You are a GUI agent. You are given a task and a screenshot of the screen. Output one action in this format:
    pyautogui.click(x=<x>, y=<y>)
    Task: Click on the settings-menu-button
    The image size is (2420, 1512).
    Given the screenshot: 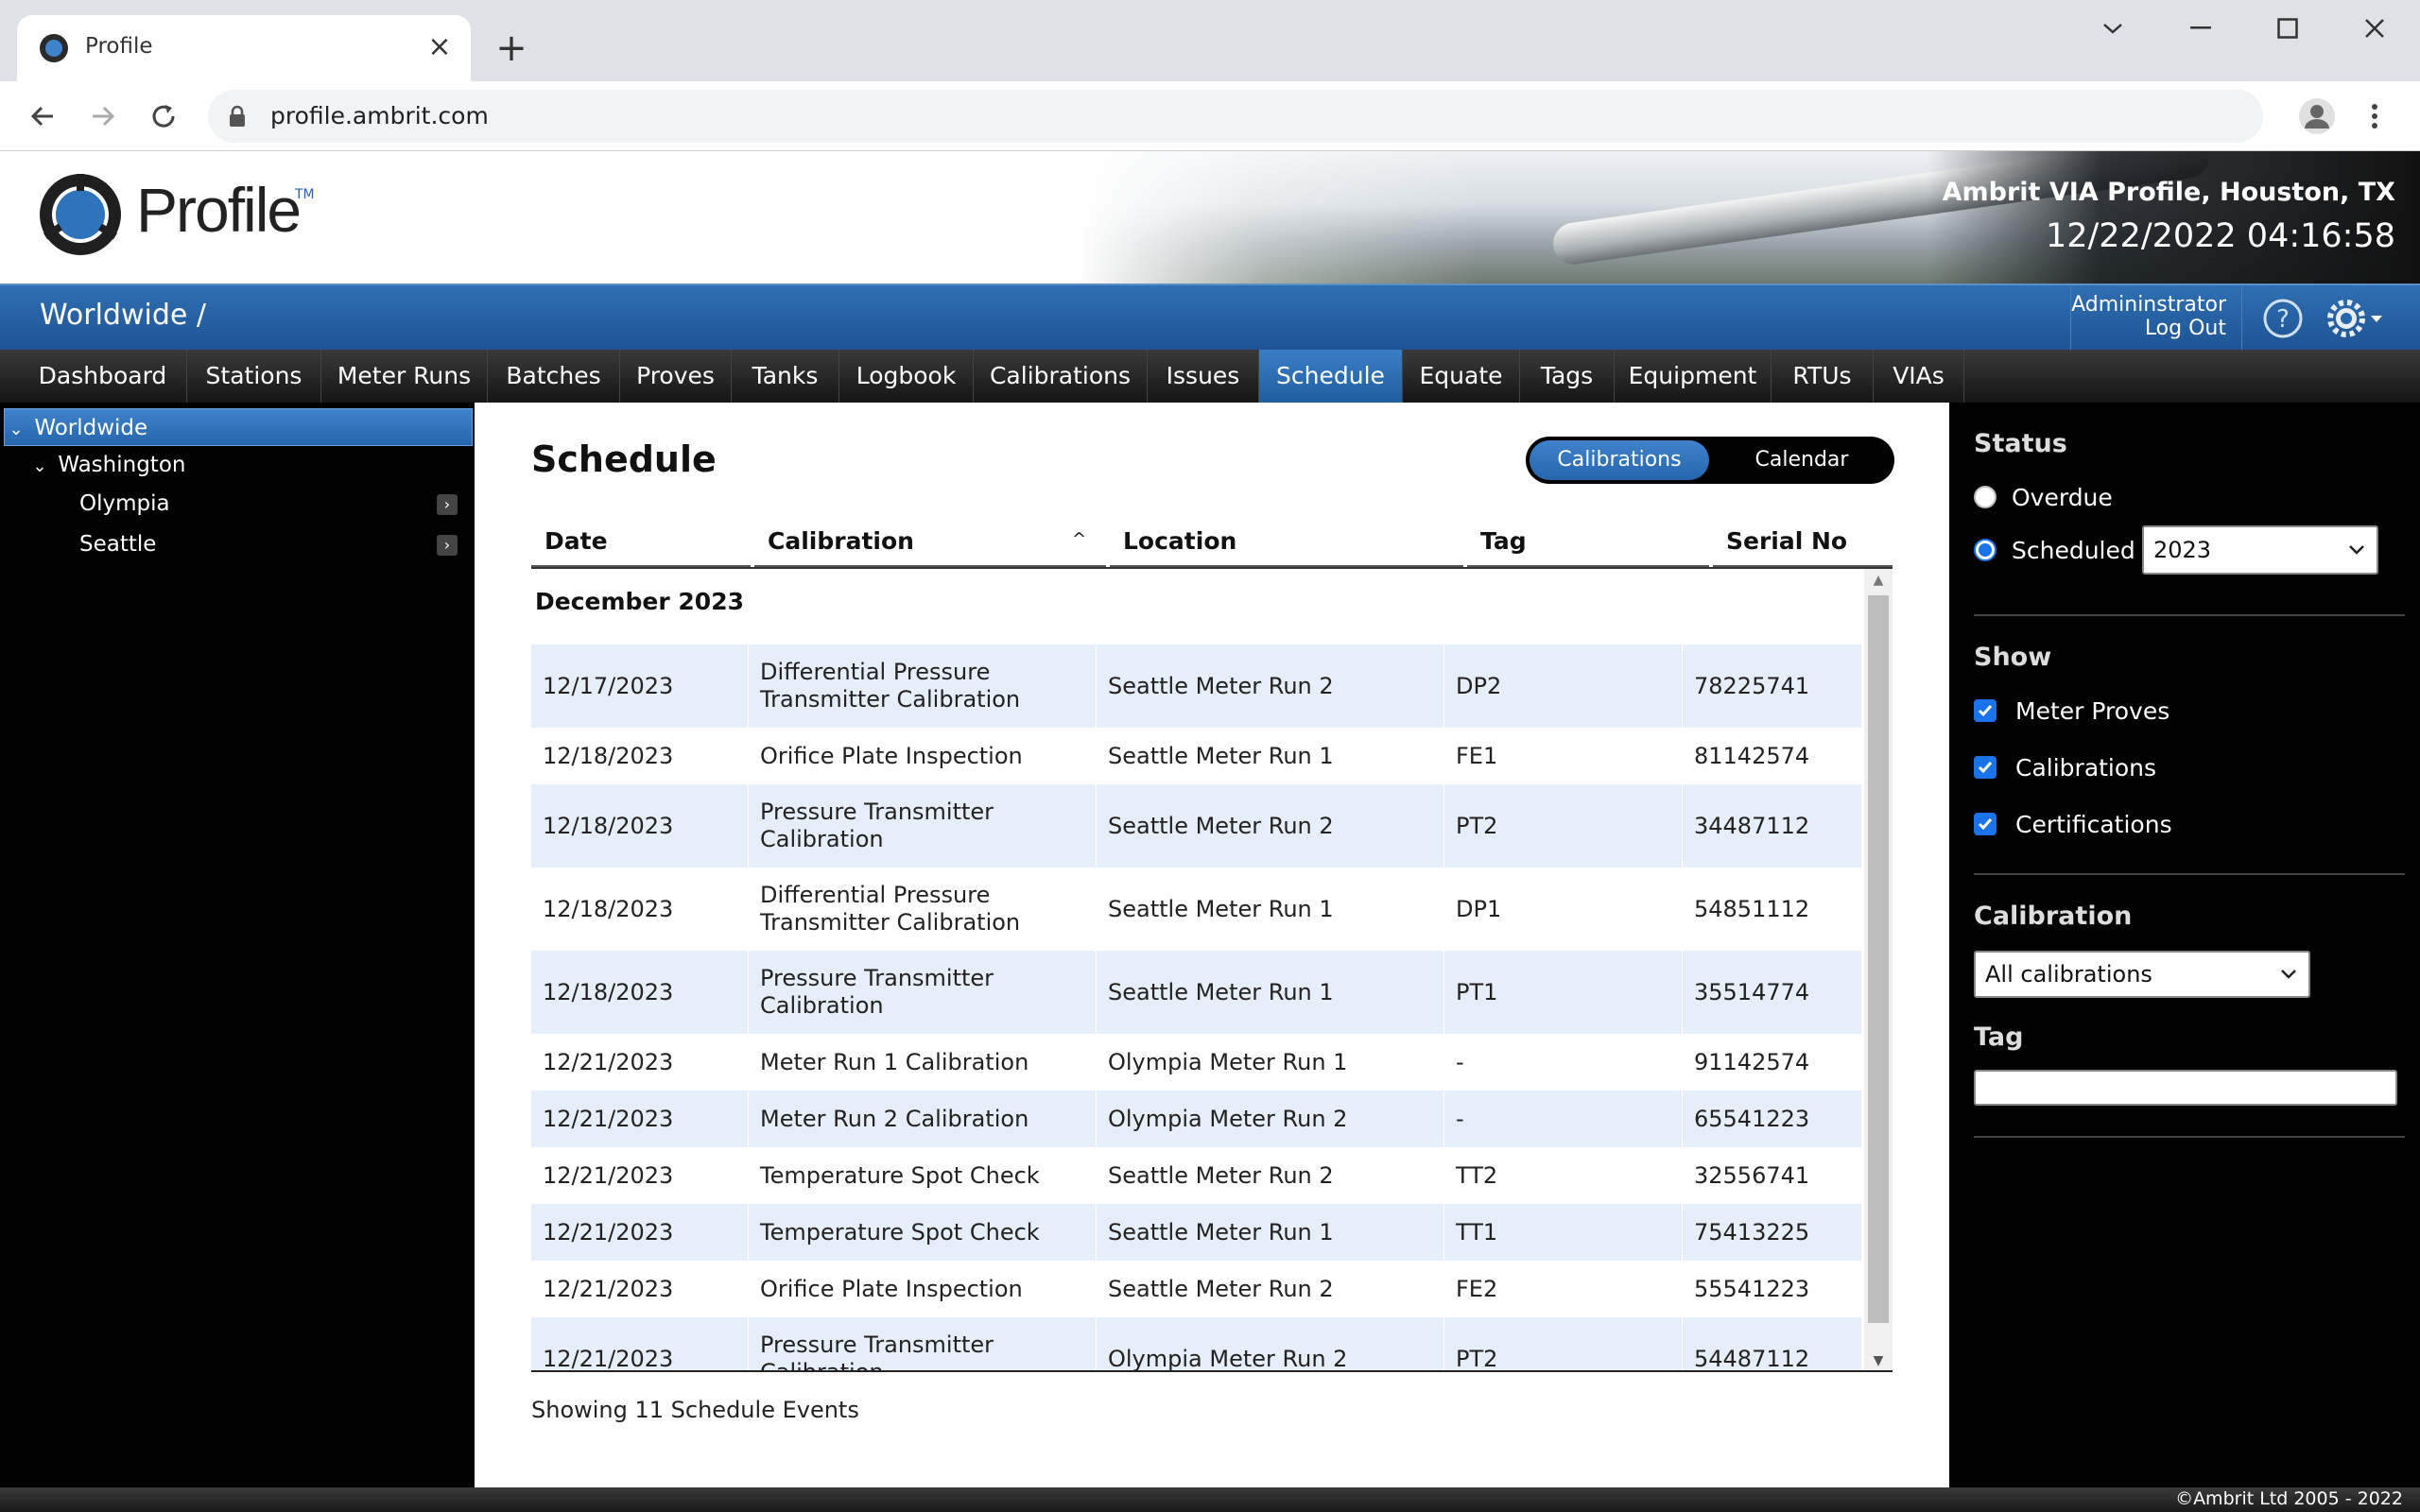 What is the action you would take?
    pyautogui.click(x=2360, y=318)
    